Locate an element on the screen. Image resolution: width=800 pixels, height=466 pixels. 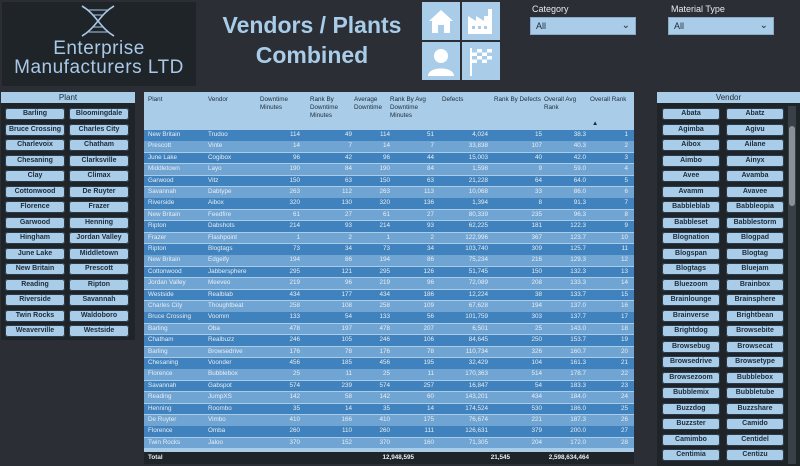
plant-filter-chip: Weaverville is located at coordinates (35, 331).